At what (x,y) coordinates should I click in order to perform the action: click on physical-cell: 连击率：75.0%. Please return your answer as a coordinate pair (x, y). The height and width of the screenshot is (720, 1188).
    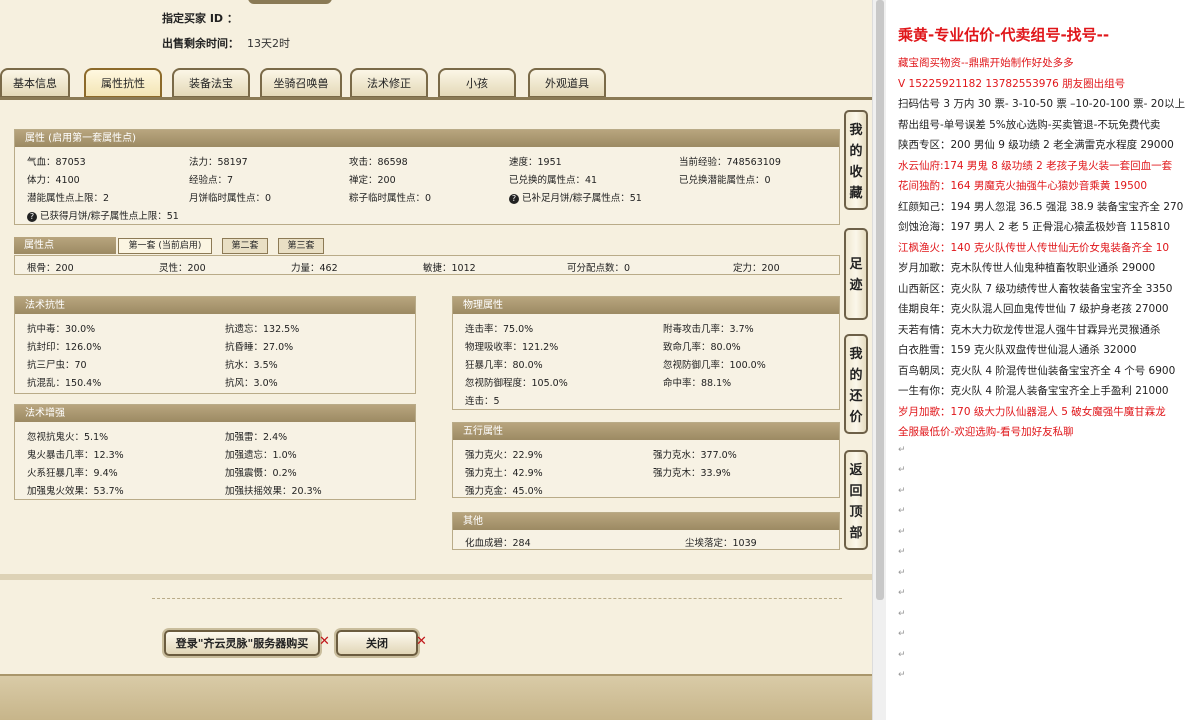
    Looking at the image, I should click on (499, 329).